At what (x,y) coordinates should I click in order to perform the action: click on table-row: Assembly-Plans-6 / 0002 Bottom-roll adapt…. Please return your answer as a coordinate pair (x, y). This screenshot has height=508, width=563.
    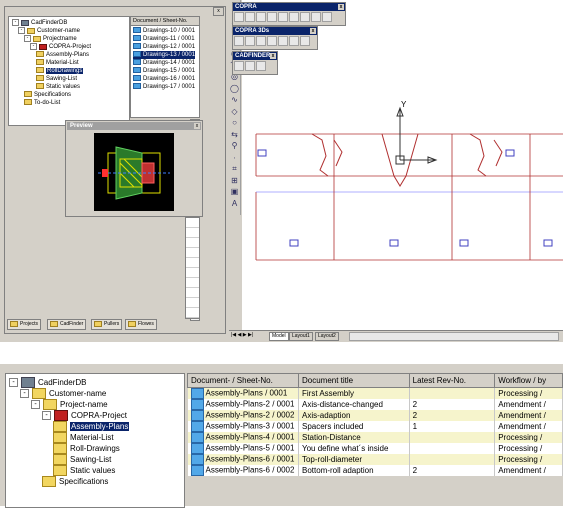
    Looking at the image, I should click on (375, 470).